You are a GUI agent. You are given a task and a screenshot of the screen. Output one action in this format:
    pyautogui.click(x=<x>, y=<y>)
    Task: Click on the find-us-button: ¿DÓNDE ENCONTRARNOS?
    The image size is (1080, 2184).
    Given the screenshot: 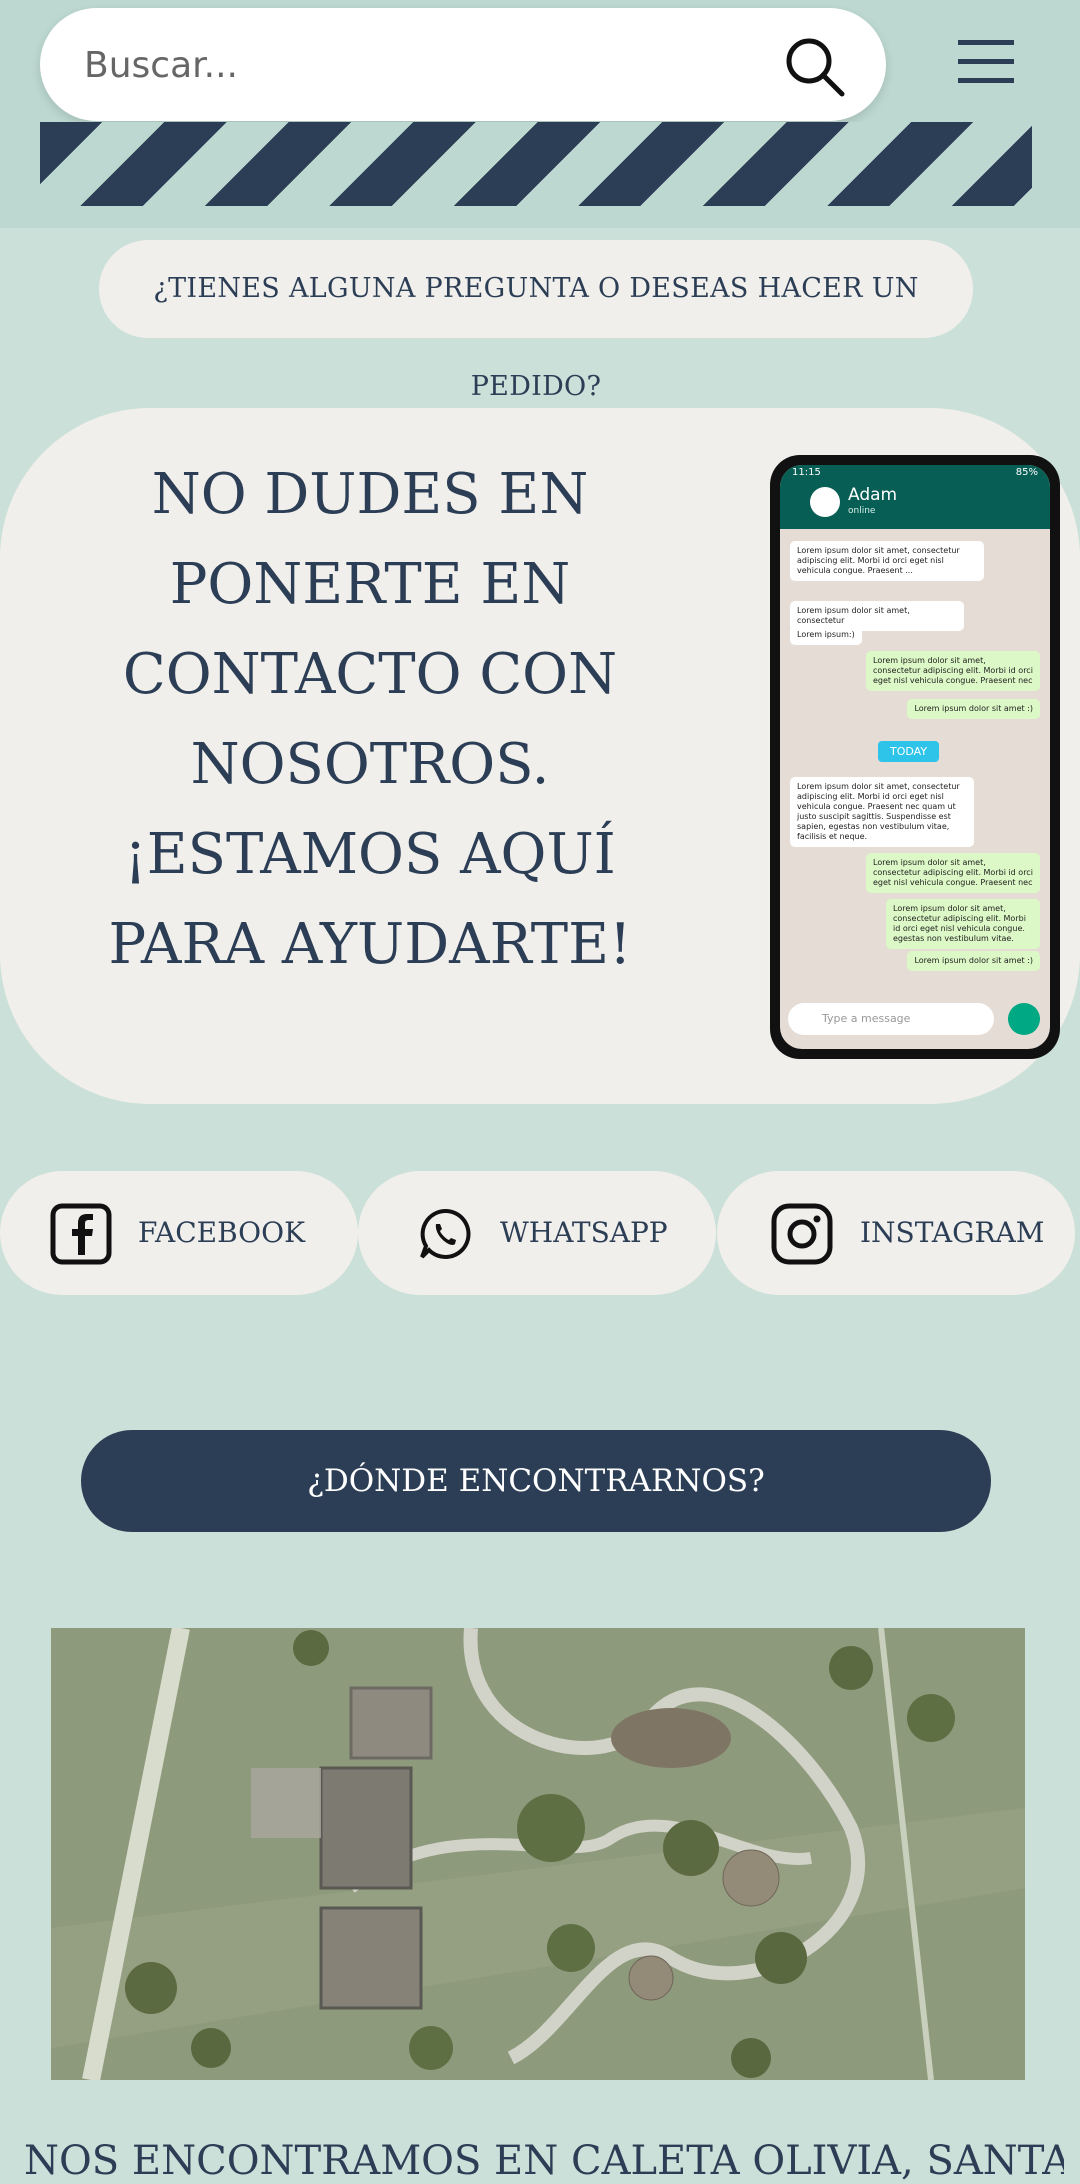 What is the action you would take?
    pyautogui.click(x=536, y=1481)
    